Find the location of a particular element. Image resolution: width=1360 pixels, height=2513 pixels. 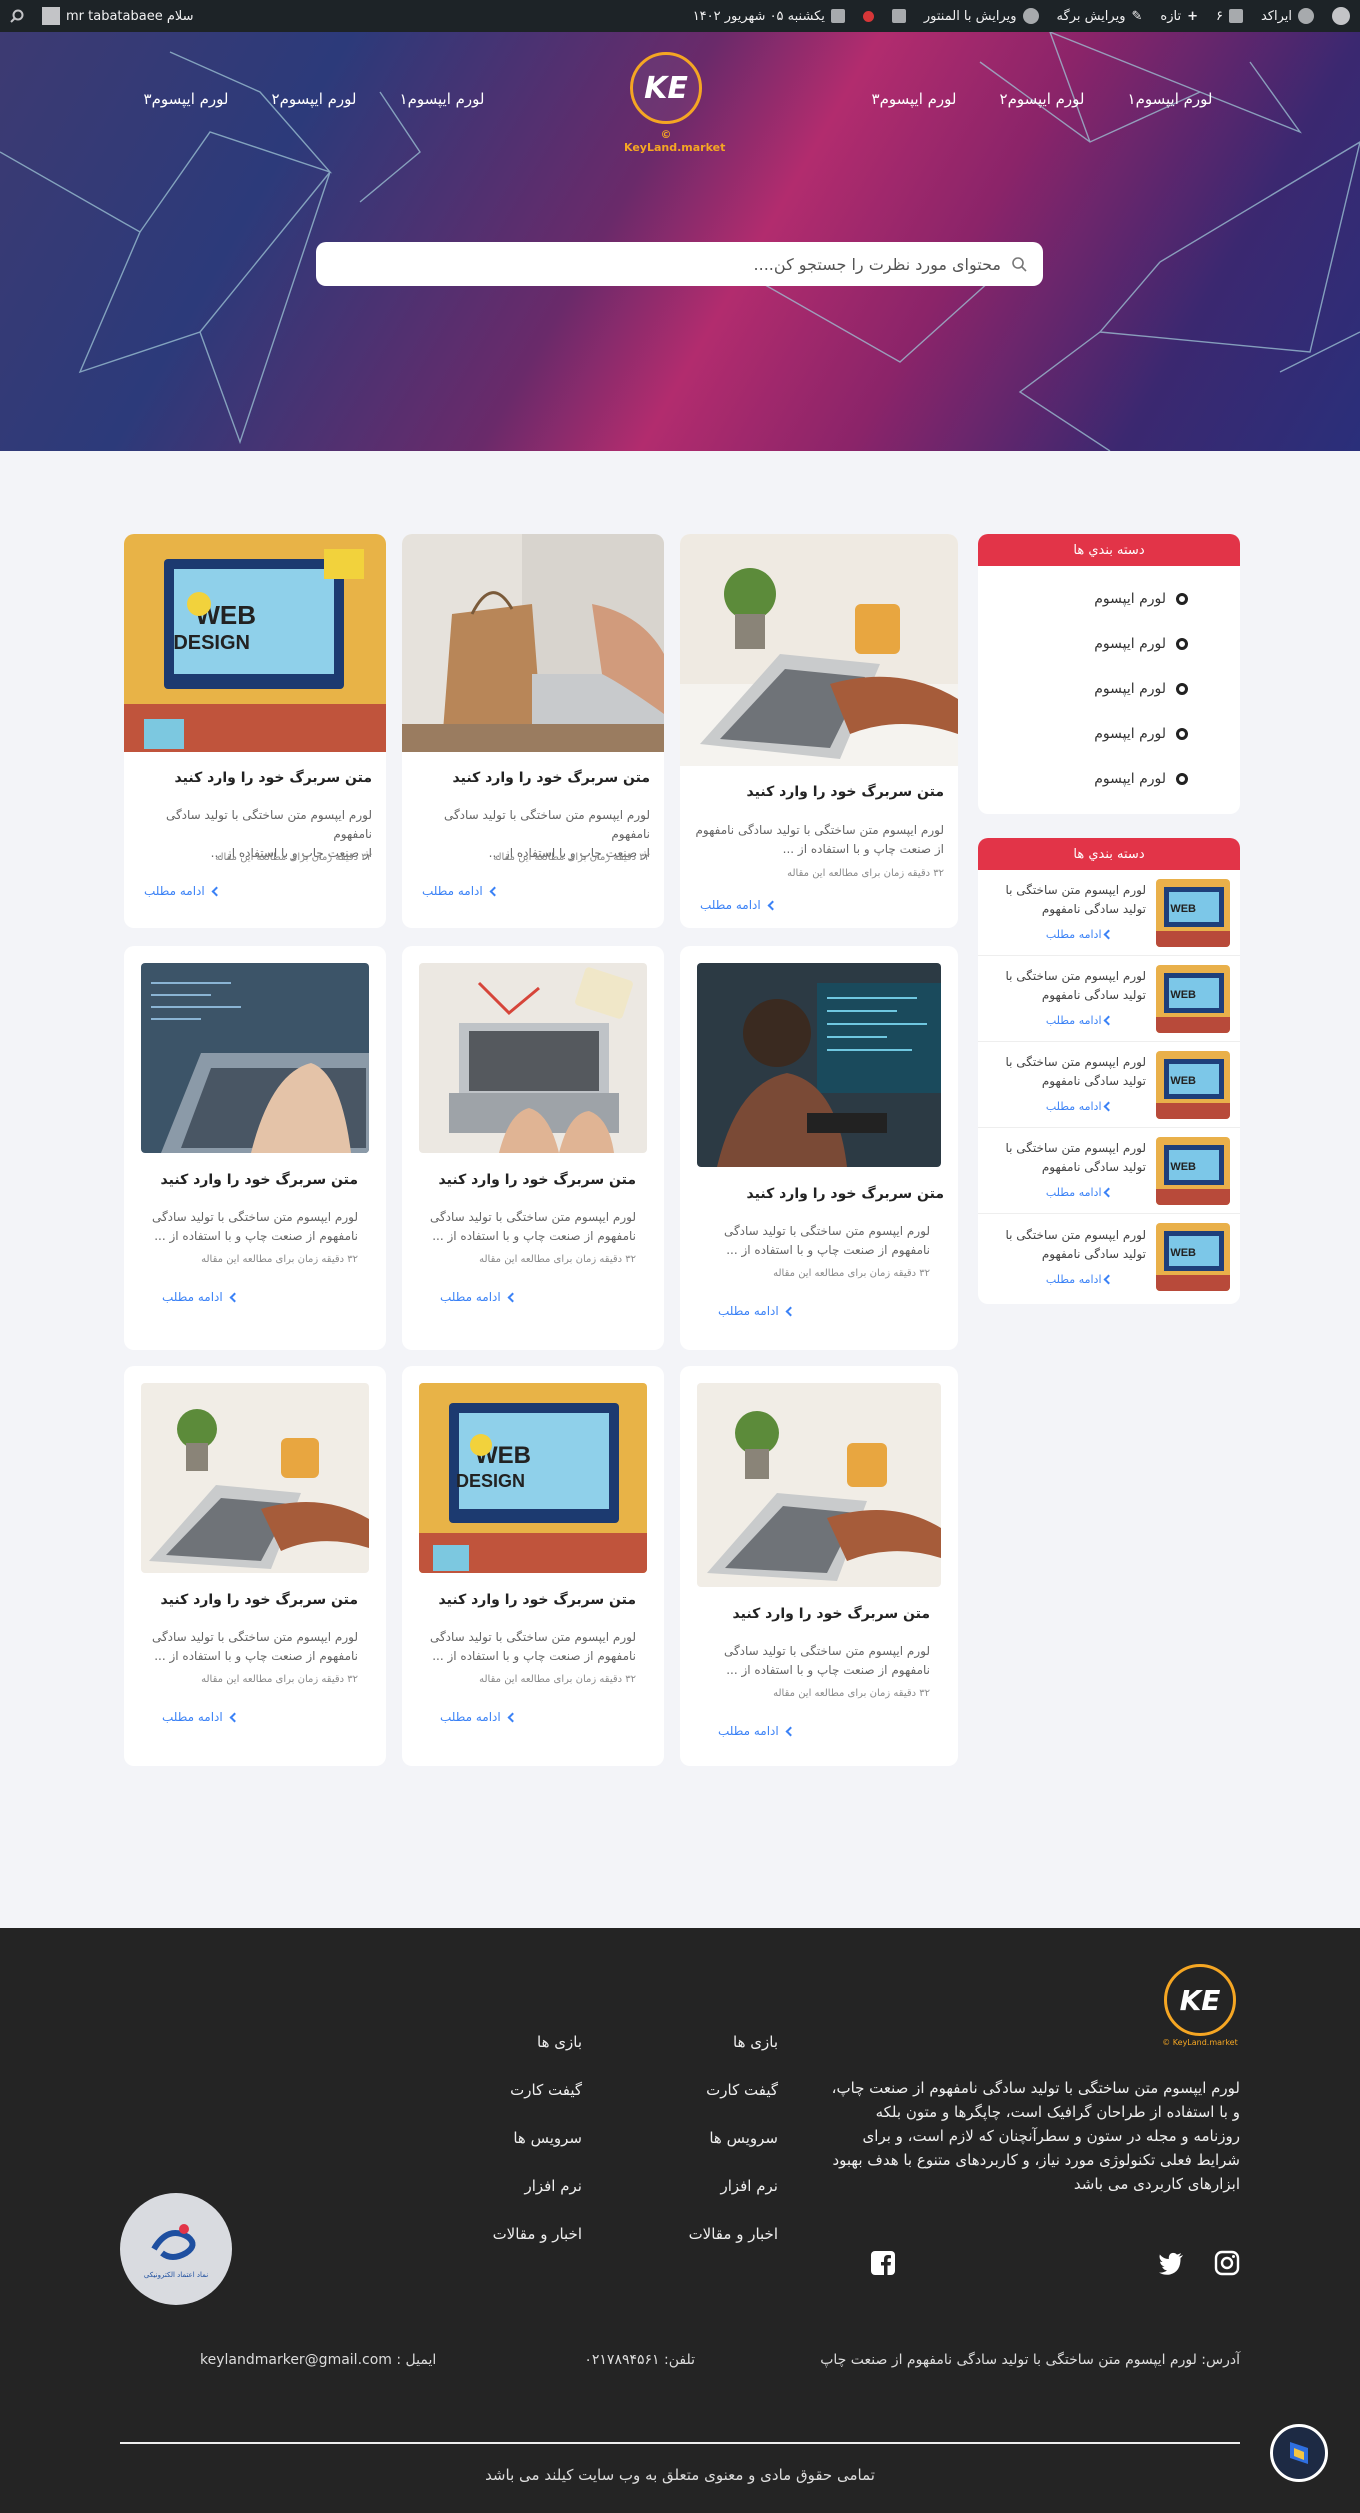

footer-email: ایمیل : keylandmarker@gmail.com is located at coordinates (318, 2360).